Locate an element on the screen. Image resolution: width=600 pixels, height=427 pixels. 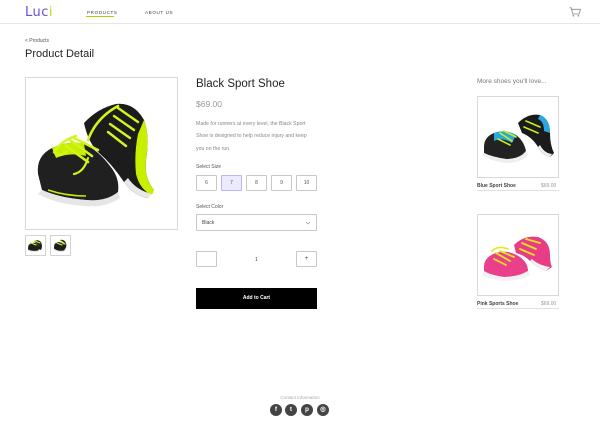
quantity-decrement-button is located at coordinates (206, 259).